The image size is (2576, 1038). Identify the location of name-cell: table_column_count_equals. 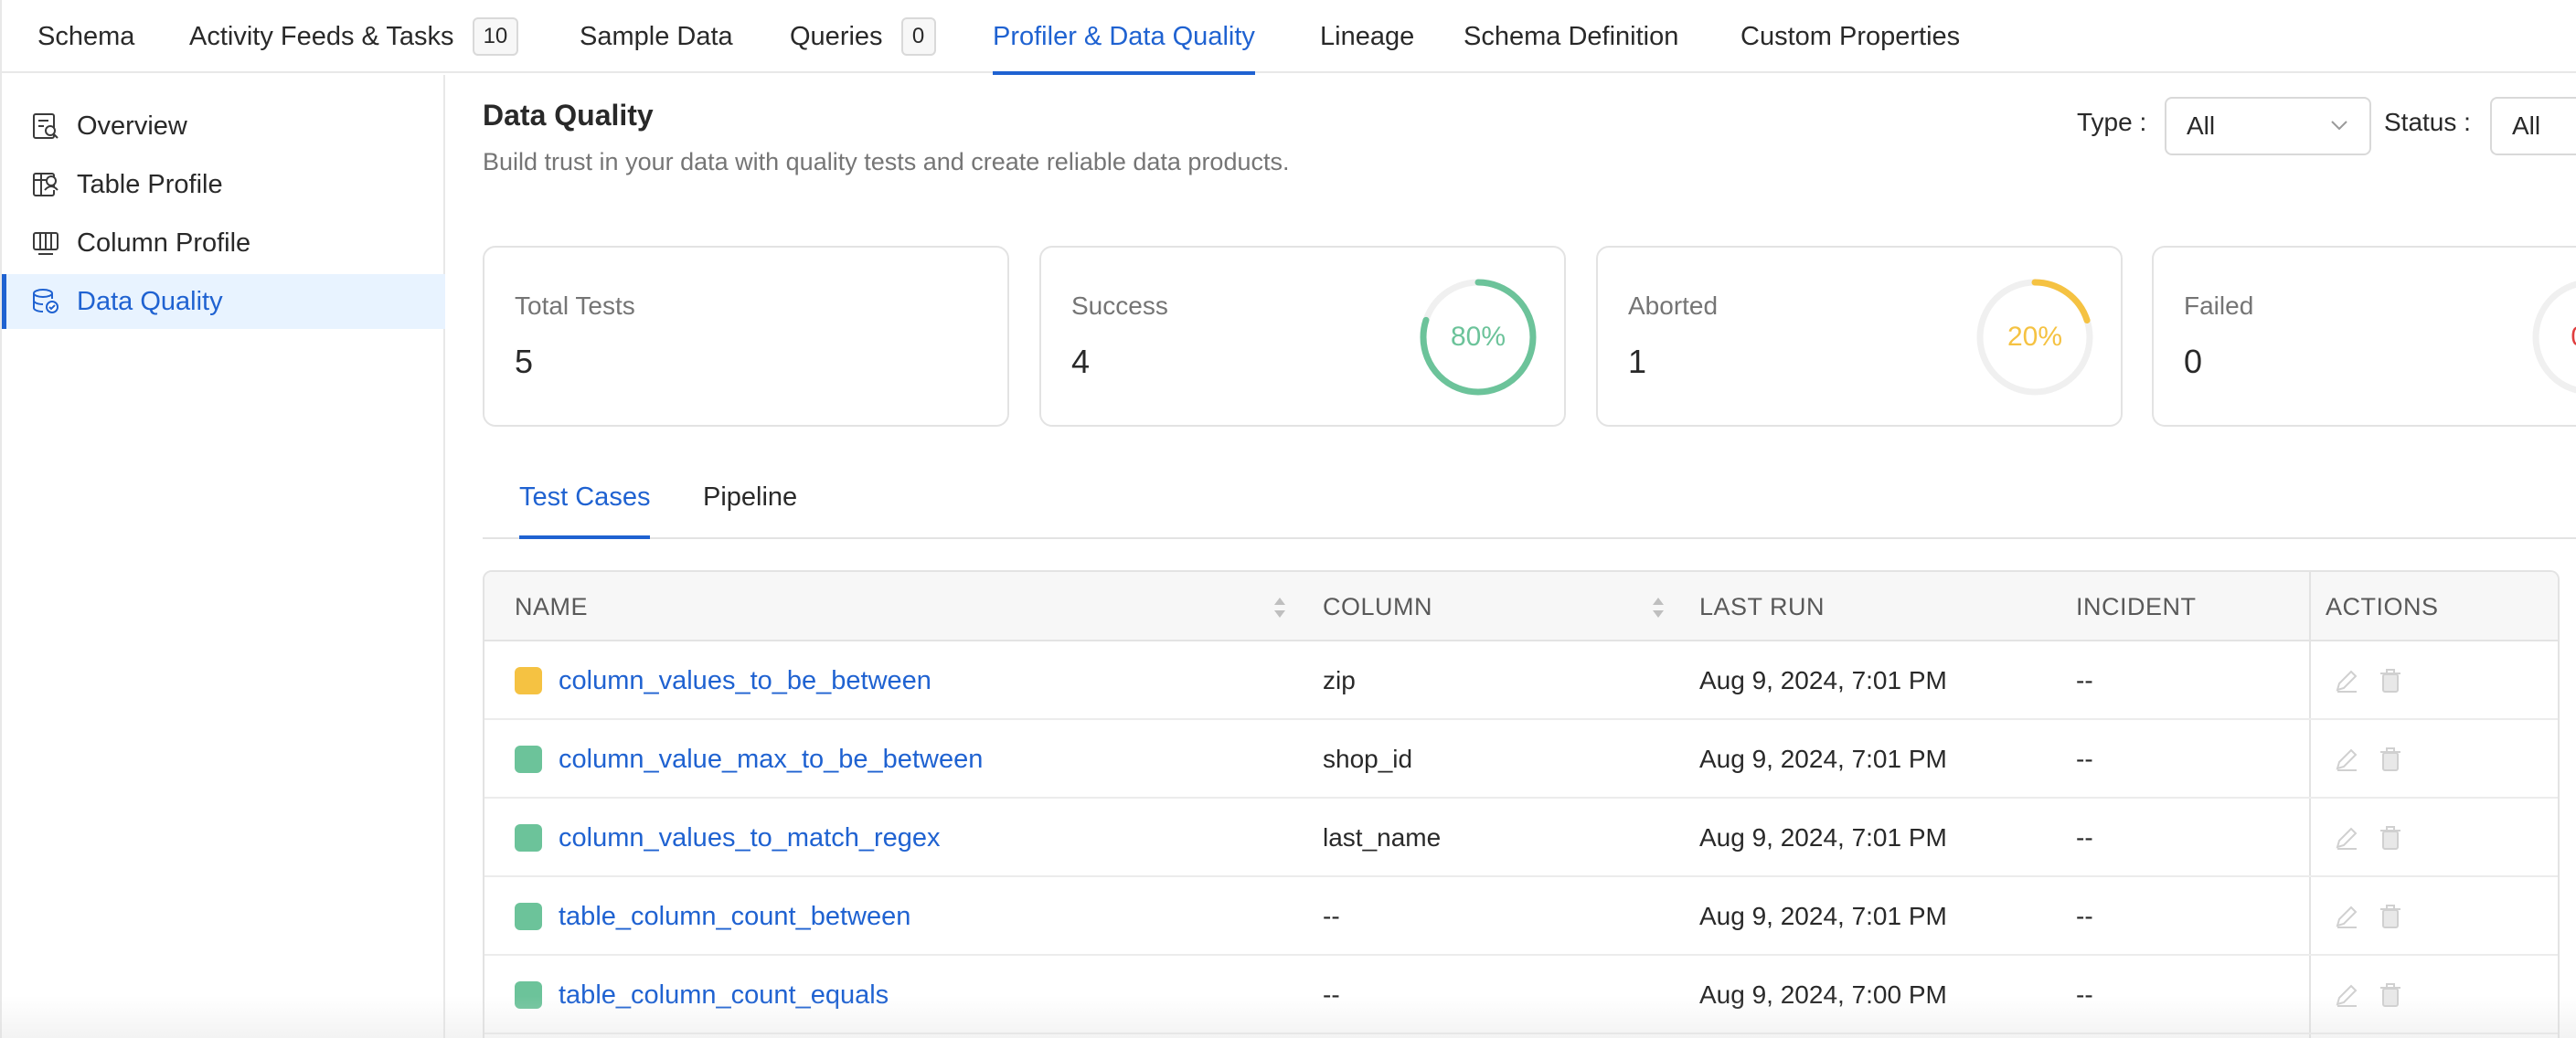
(702, 995).